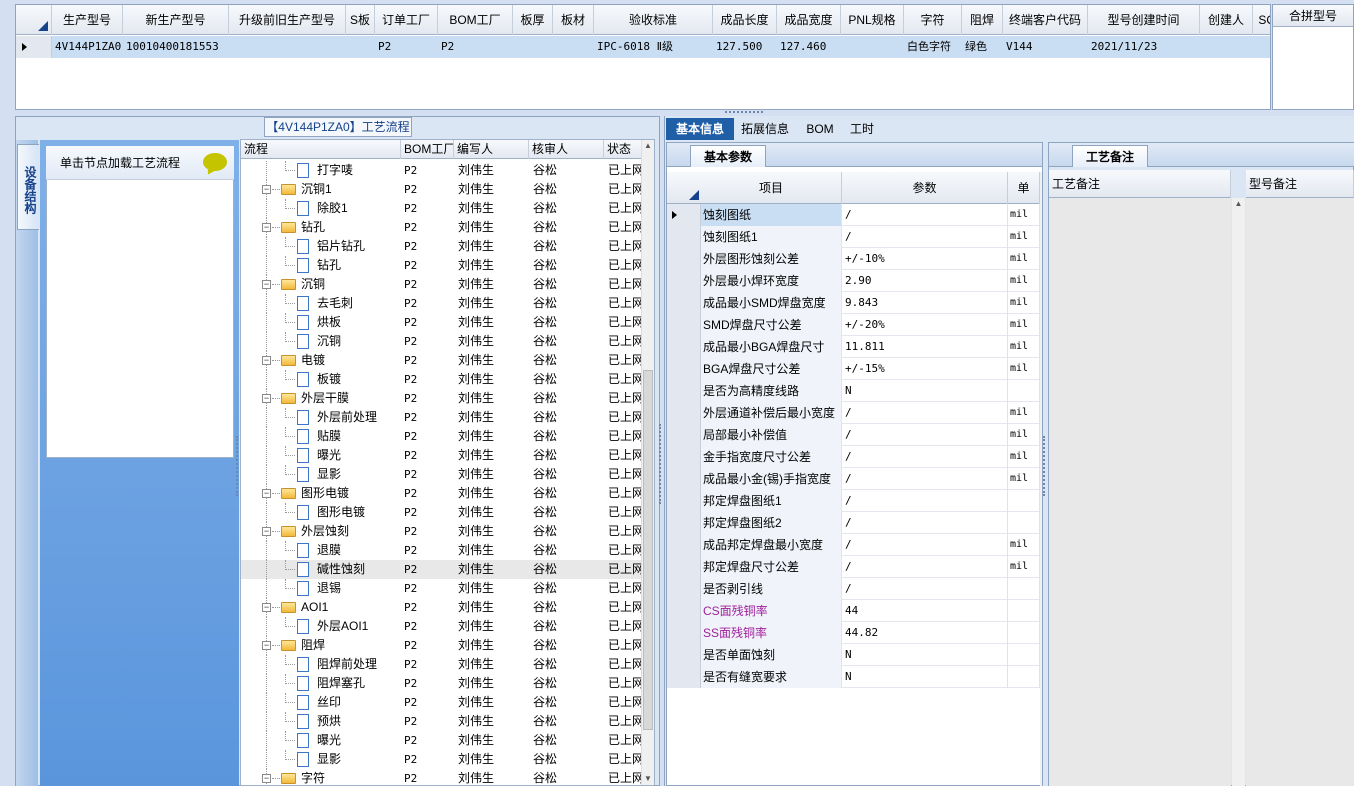 The width and height of the screenshot is (1354, 786). Describe the element at coordinates (925, 347) in the screenshot. I see `param-value: 11.811` at that location.